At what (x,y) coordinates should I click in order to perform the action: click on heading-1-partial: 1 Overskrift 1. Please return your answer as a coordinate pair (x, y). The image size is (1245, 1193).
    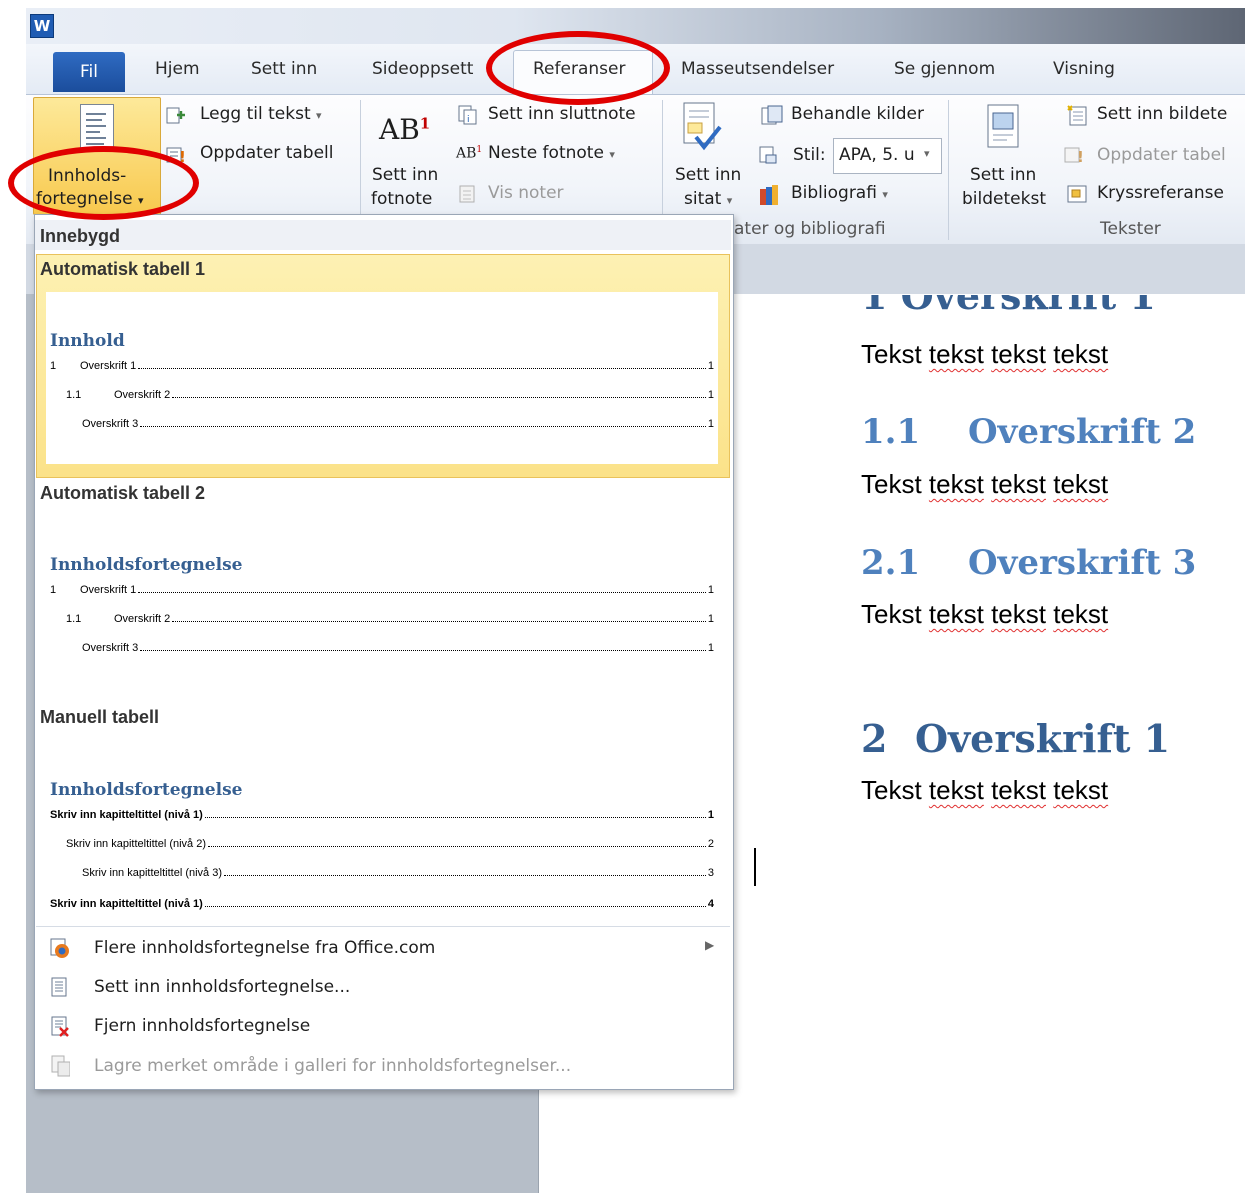
    Looking at the image, I should click on (1008, 306).